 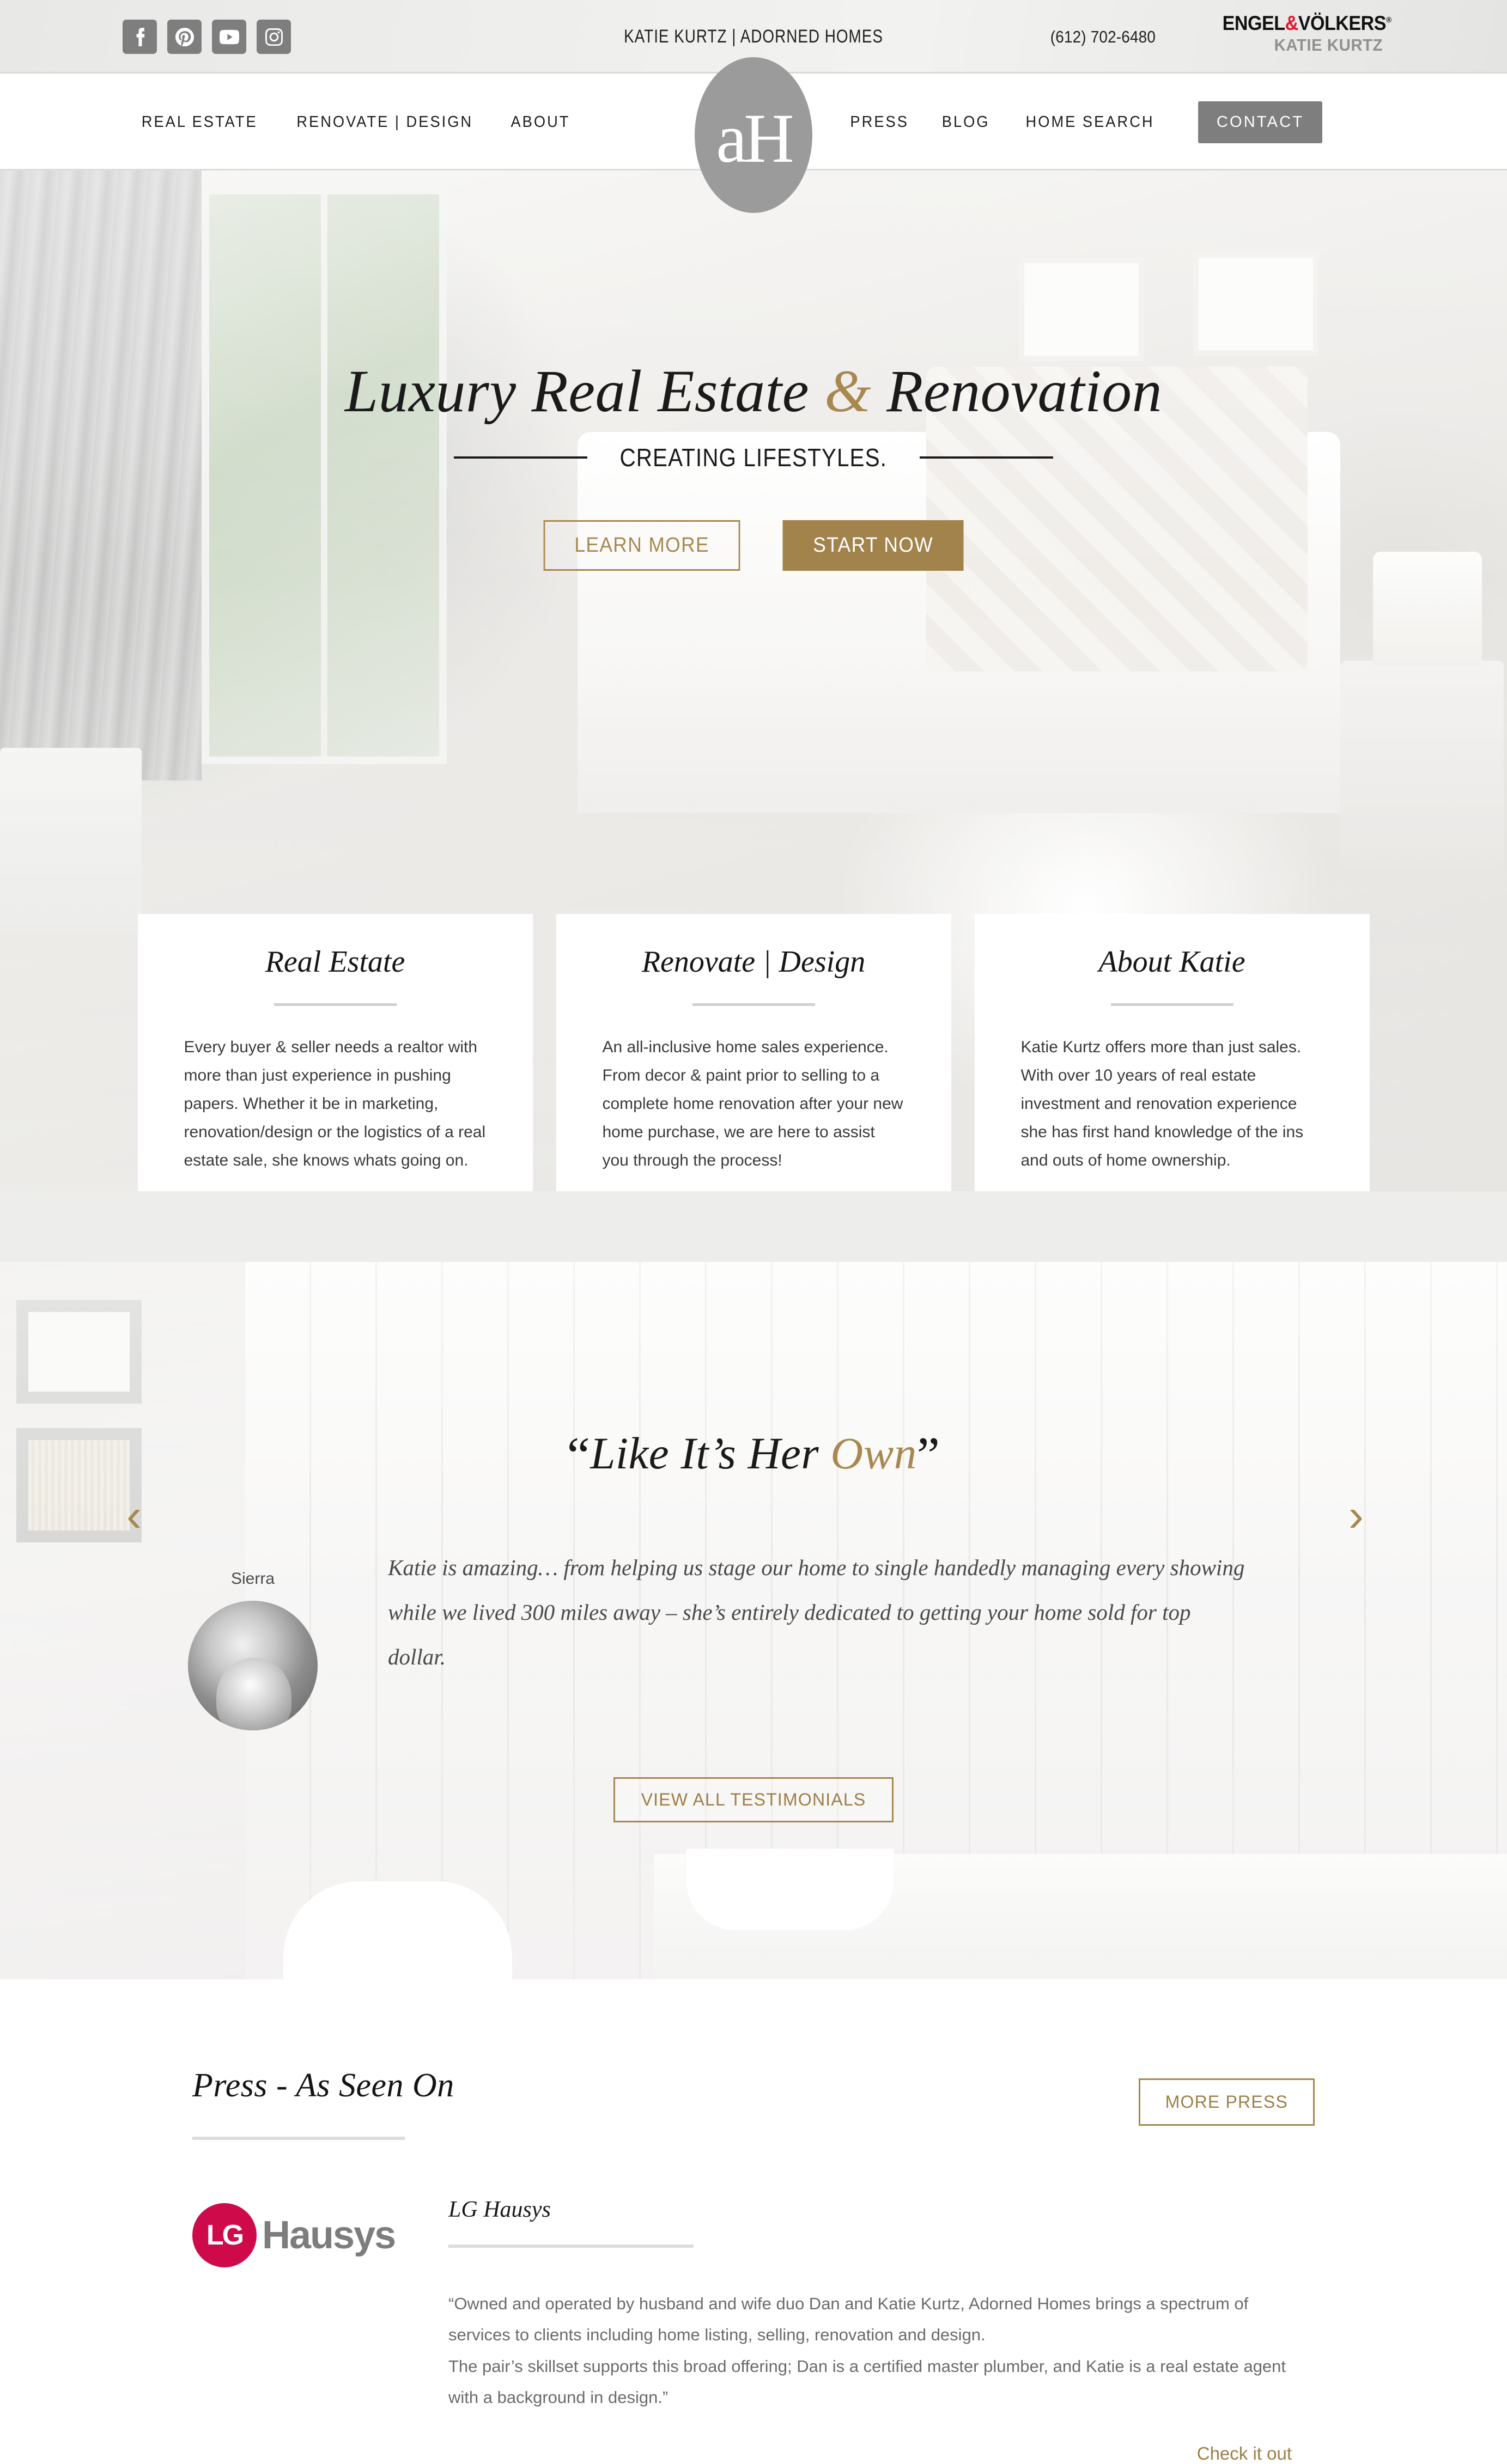 What do you see at coordinates (641, 545) in the screenshot?
I see `learn-more-button: LEARN MORE` at bounding box center [641, 545].